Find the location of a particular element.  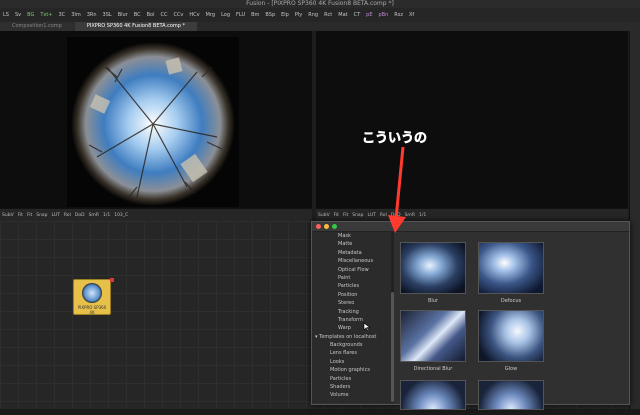

viewer-control-103c: 103_C is located at coordinates (121, 215).